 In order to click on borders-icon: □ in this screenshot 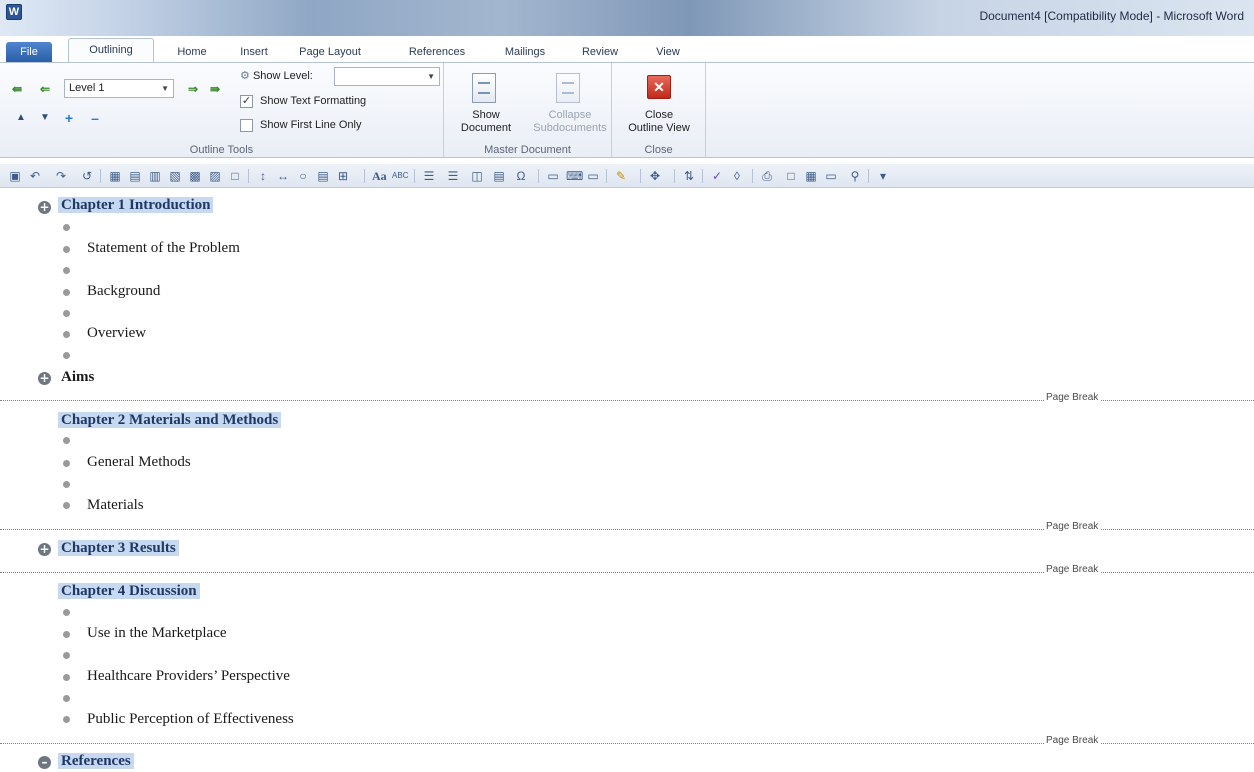, I will do `click(235, 176)`.